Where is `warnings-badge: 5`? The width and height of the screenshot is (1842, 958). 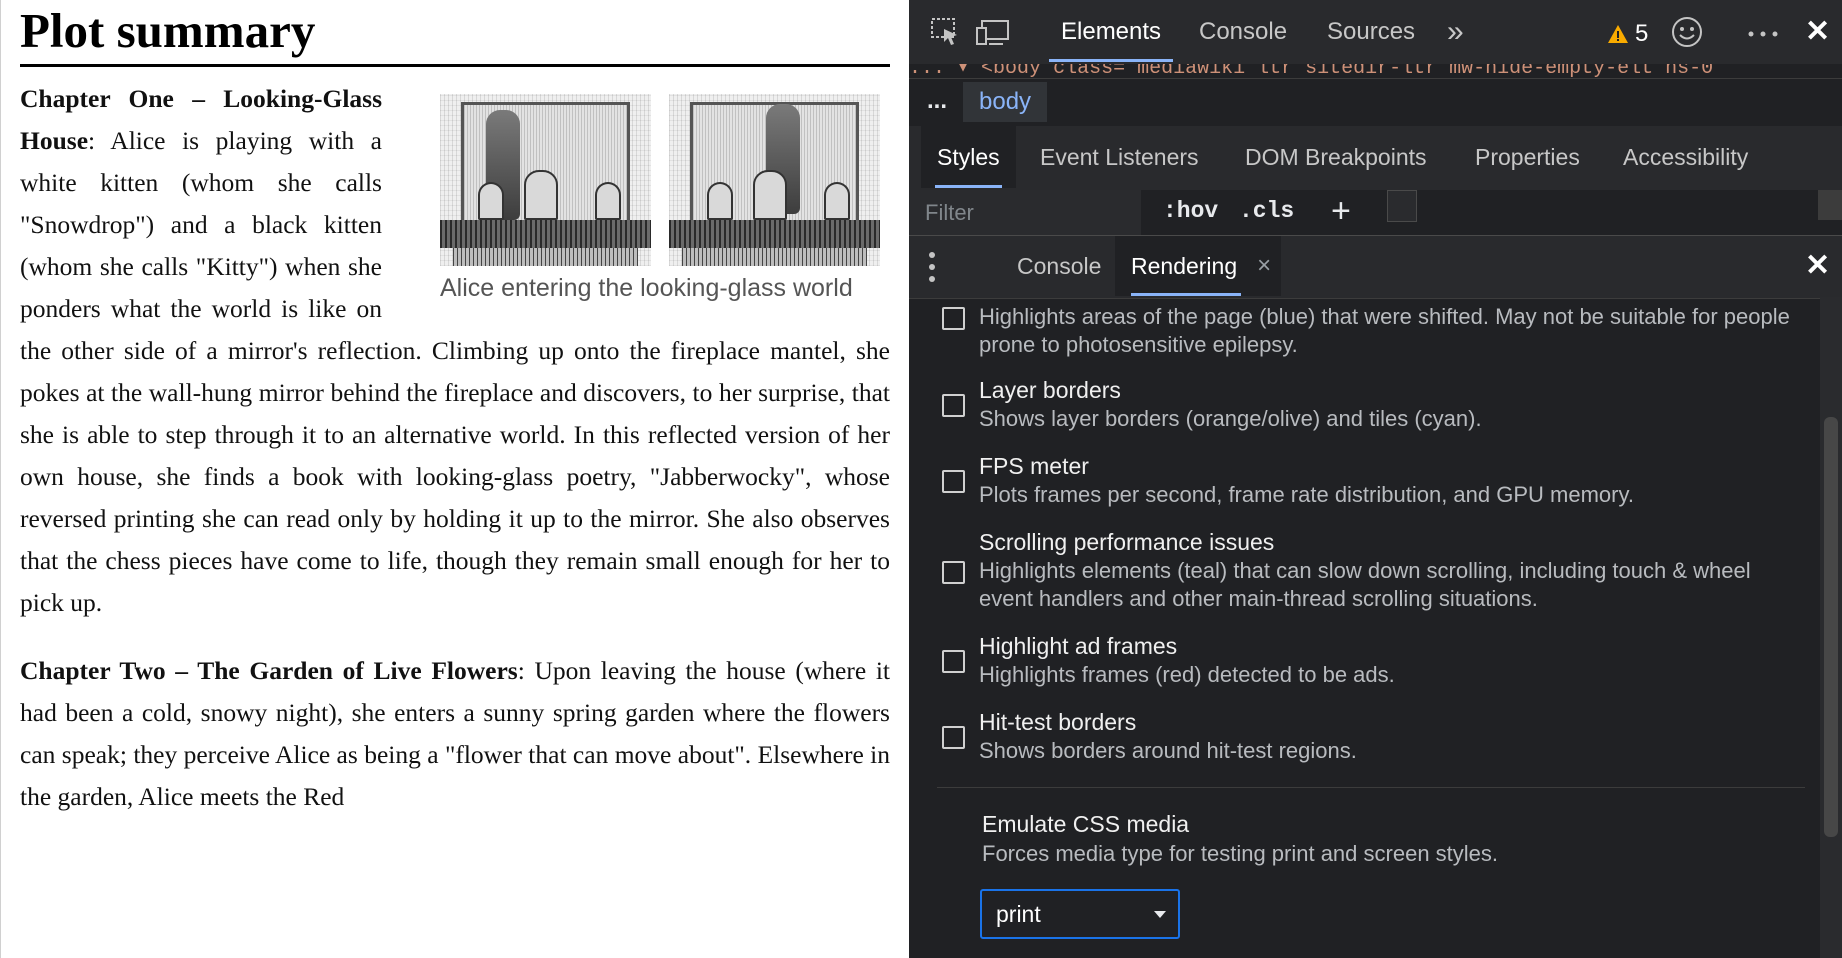 warnings-badge: 5 is located at coordinates (1627, 34).